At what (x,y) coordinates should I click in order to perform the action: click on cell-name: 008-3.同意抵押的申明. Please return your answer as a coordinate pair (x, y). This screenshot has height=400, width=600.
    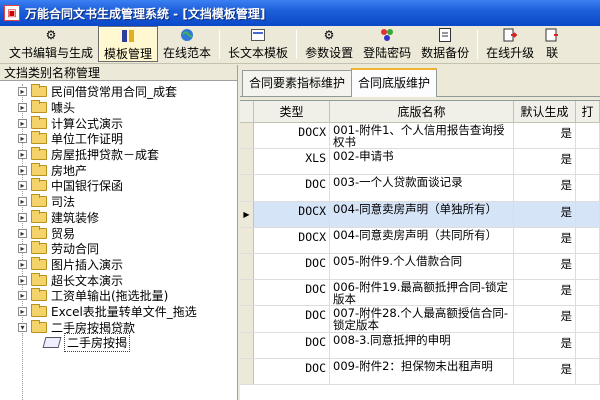
    Looking at the image, I should click on (422, 345).